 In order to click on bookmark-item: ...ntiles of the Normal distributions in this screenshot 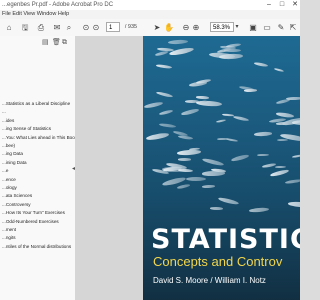, I will do `click(36, 246)`.